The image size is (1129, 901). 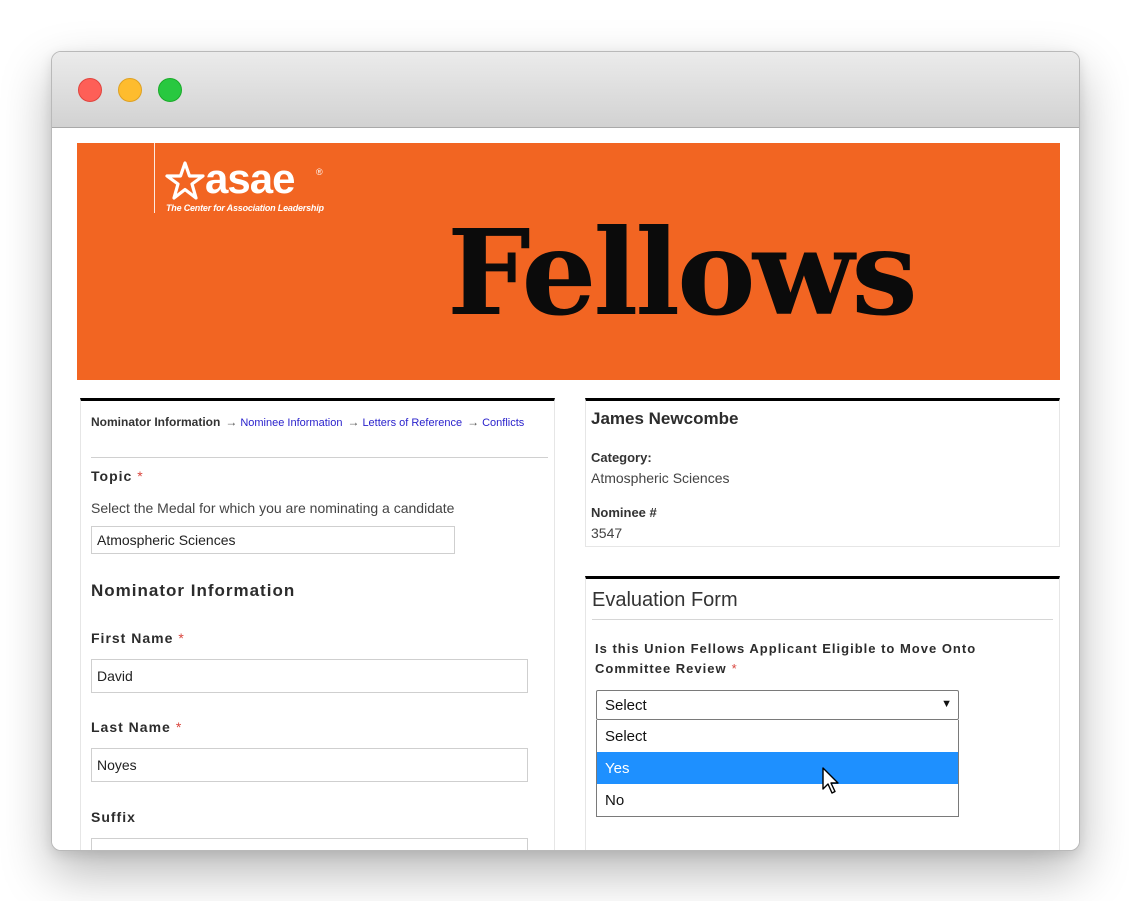 What do you see at coordinates (245, 208) in the screenshot?
I see `asae-tagline: The Center for Association Leadership` at bounding box center [245, 208].